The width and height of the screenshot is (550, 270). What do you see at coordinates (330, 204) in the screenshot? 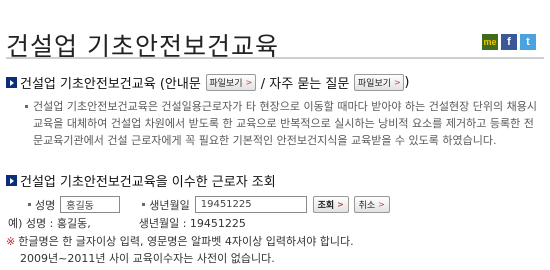
I see `search-button: 조회 >` at bounding box center [330, 204].